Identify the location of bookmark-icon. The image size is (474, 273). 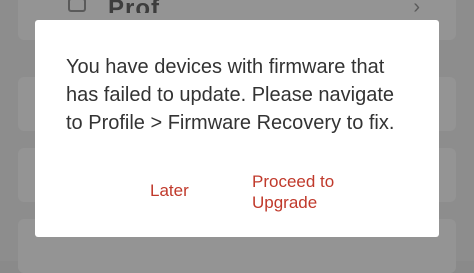
(77, 6).